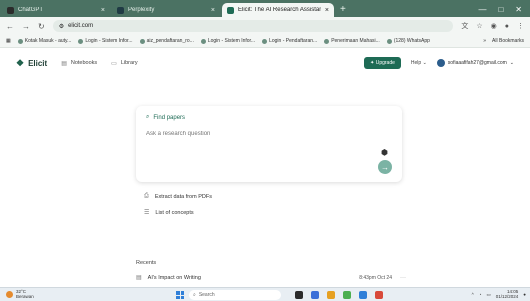 Image resolution: width=530 pixels, height=301 pixels. I want to click on recent-timestamp: 8:43pm Oct 24, so click(375, 277).